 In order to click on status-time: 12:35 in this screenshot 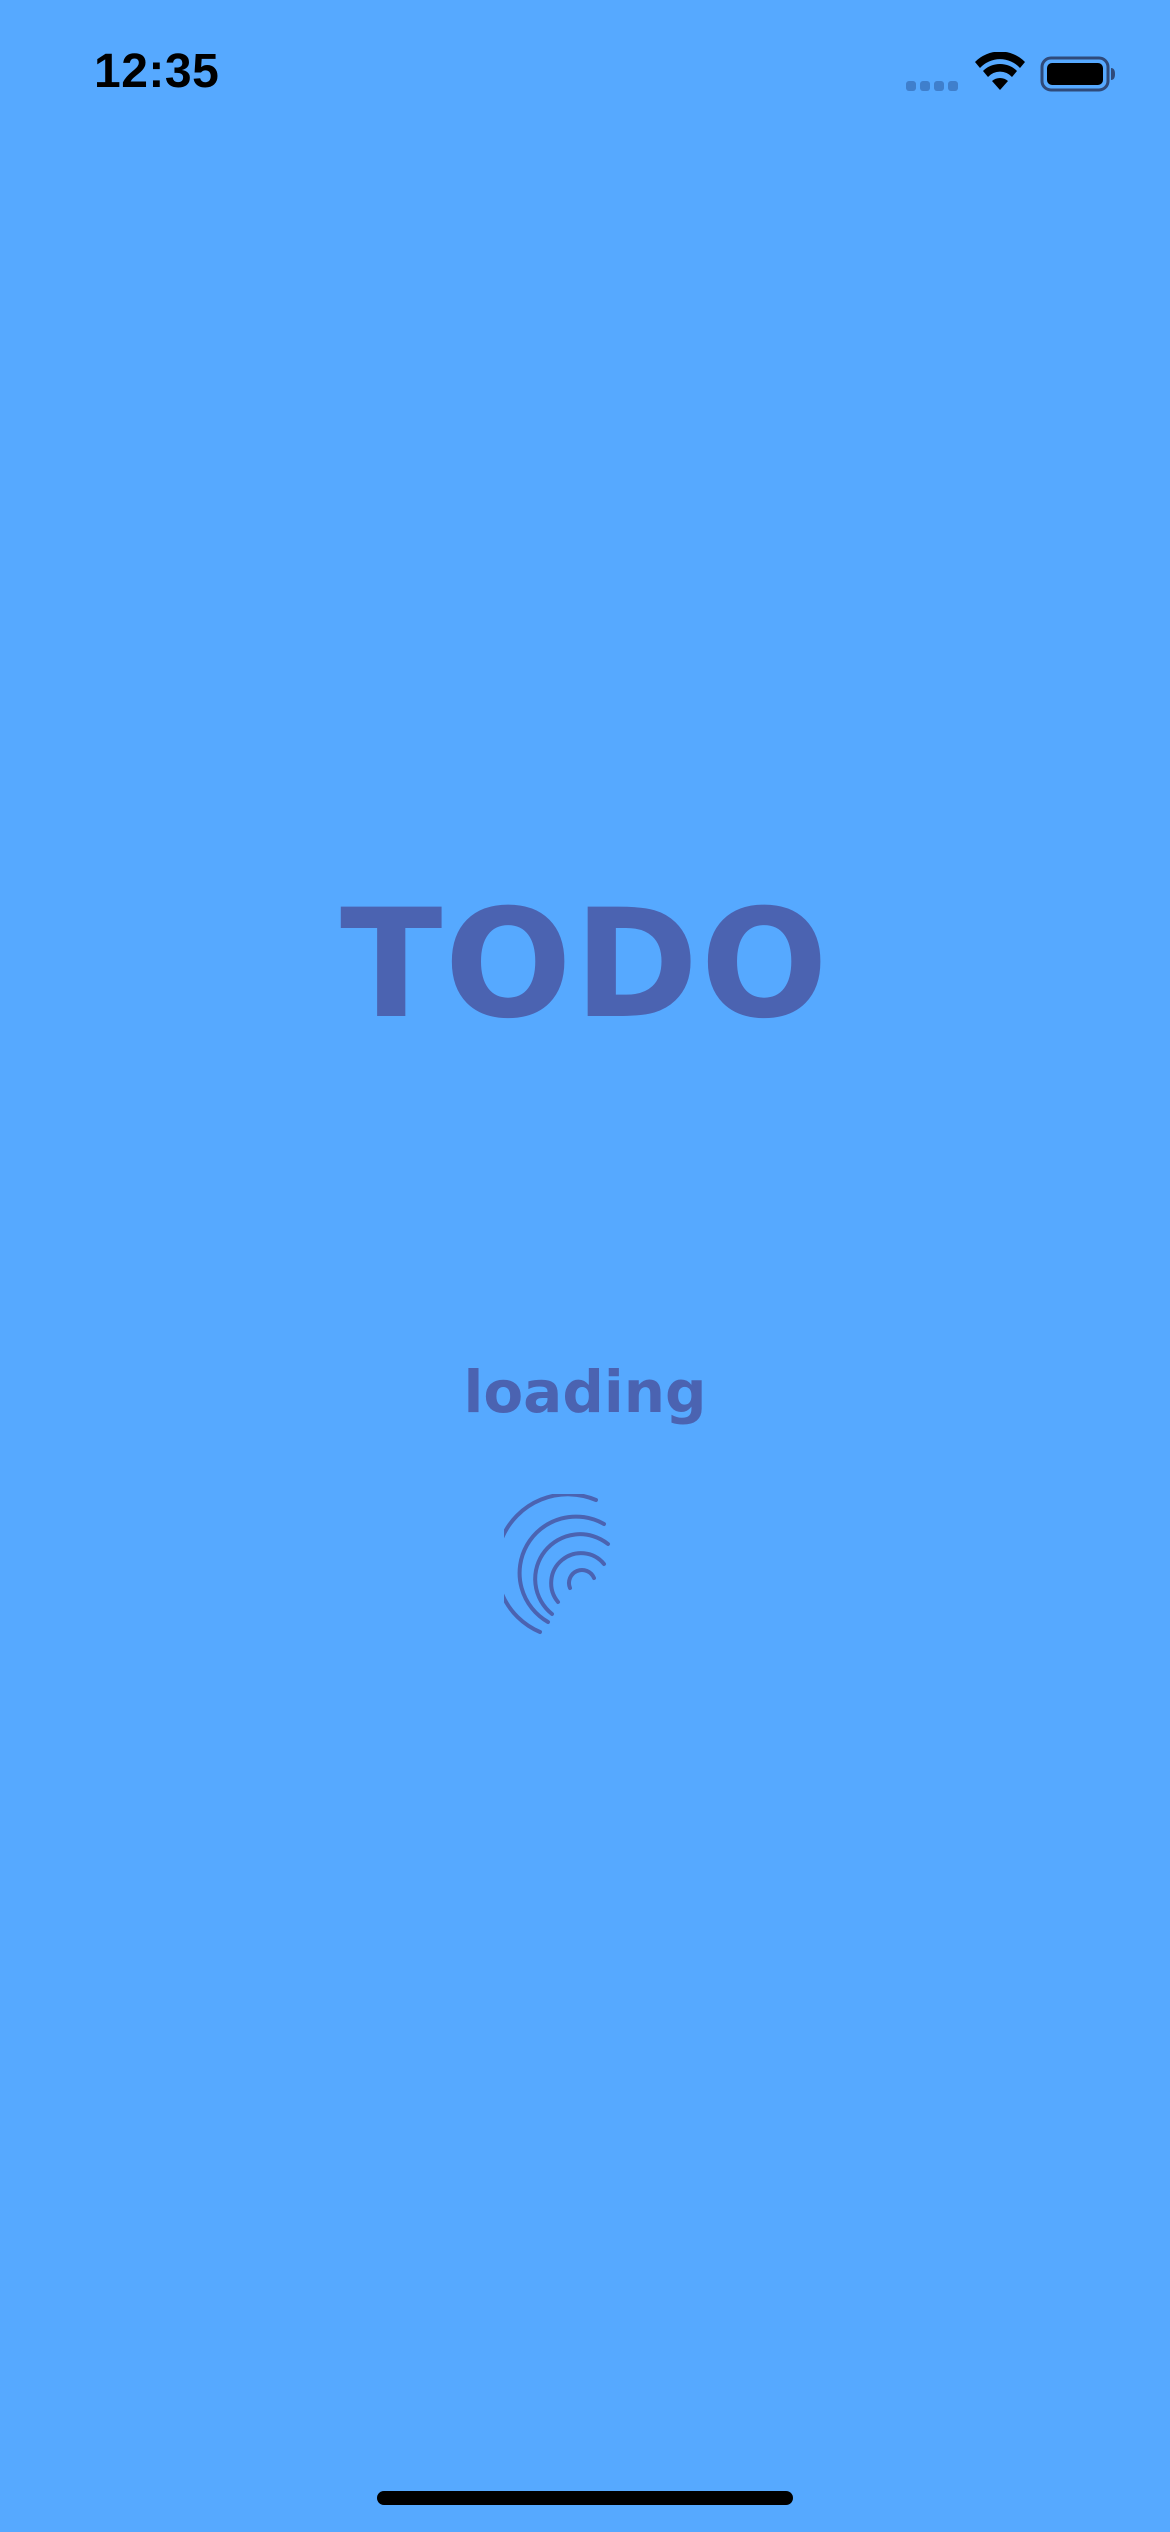, I will do `click(157, 71)`.